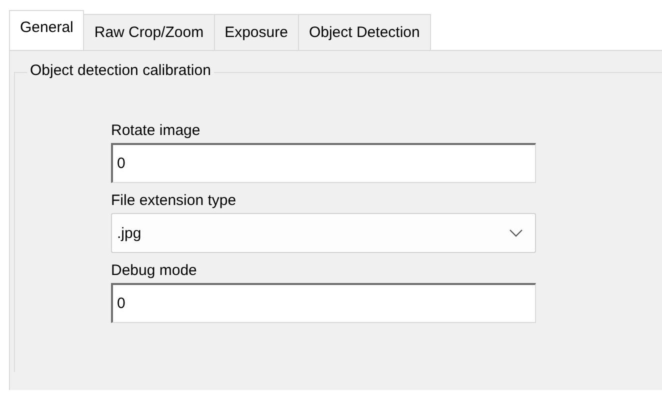 The width and height of the screenshot is (662, 400). What do you see at coordinates (323, 233) in the screenshot?
I see `dropdown: .jpg` at bounding box center [323, 233].